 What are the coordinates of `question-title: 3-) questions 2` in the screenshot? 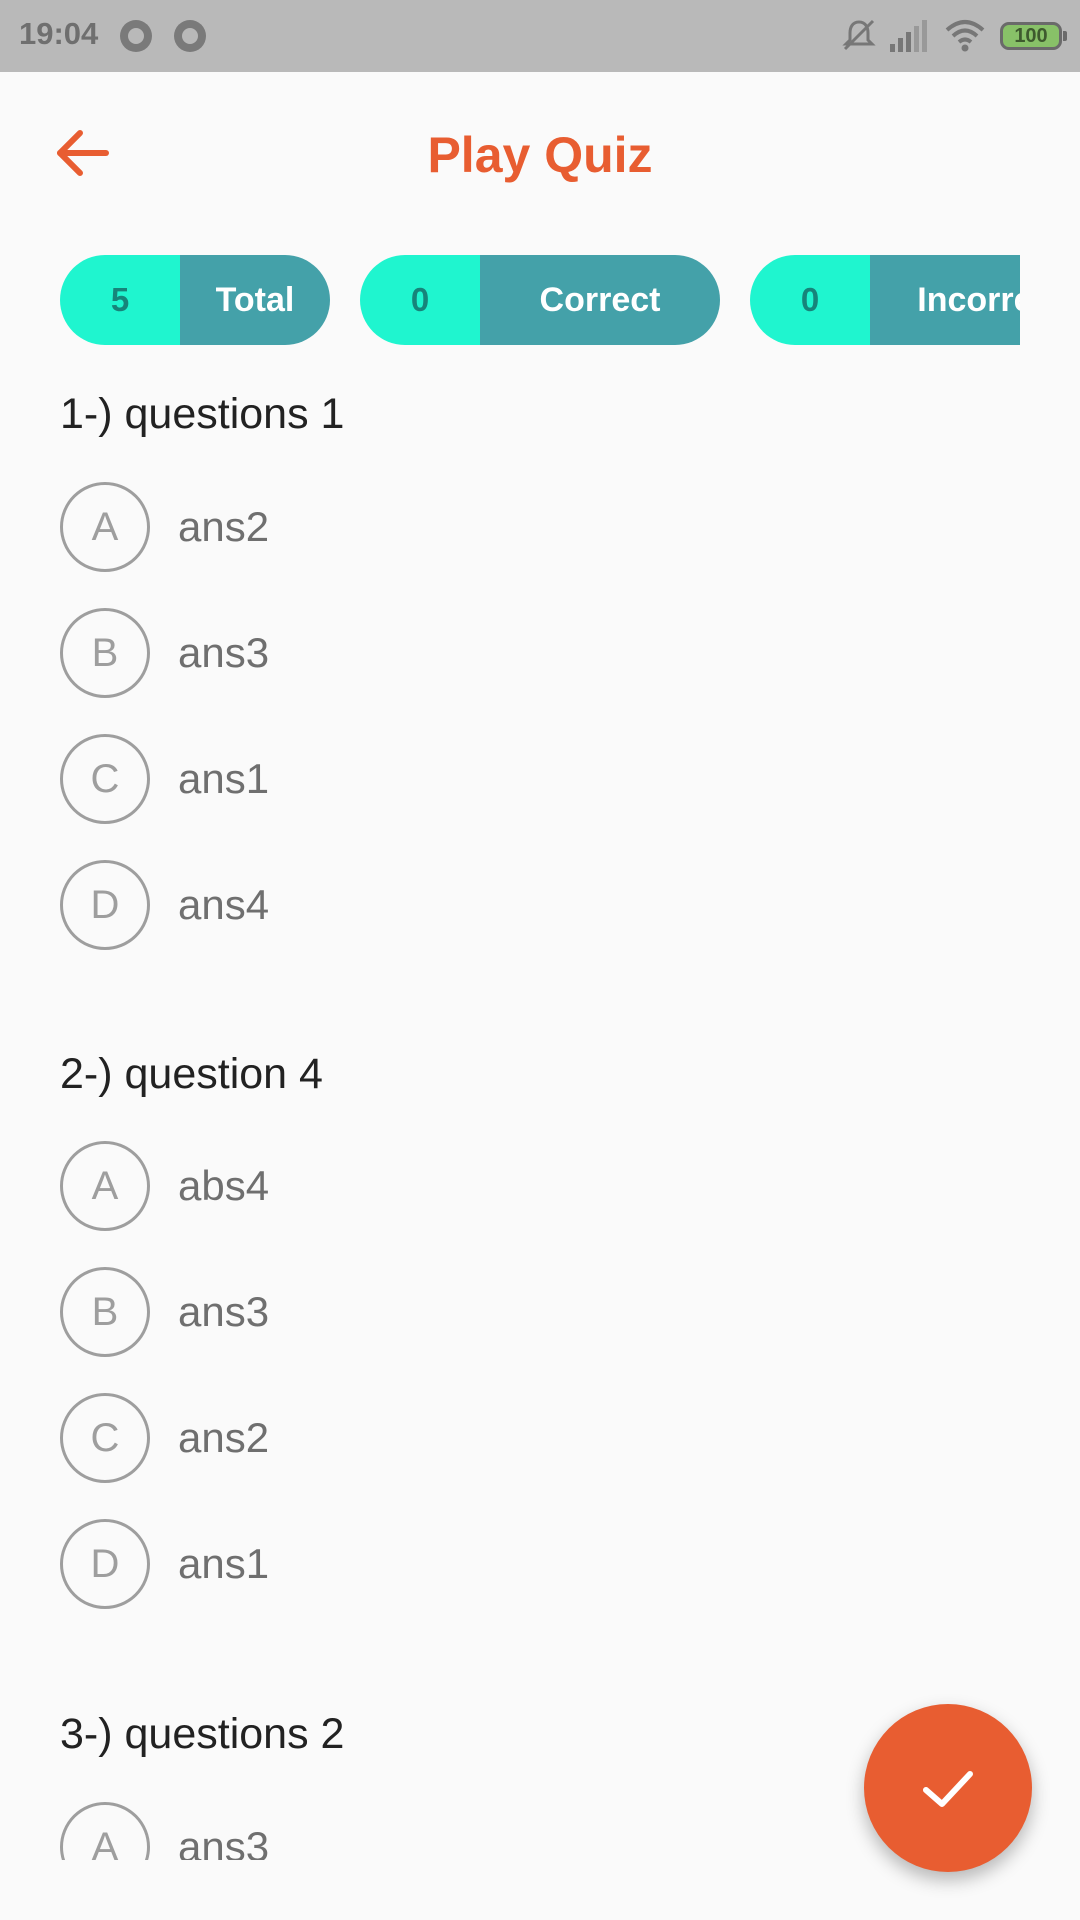 It's located at (202, 1734).